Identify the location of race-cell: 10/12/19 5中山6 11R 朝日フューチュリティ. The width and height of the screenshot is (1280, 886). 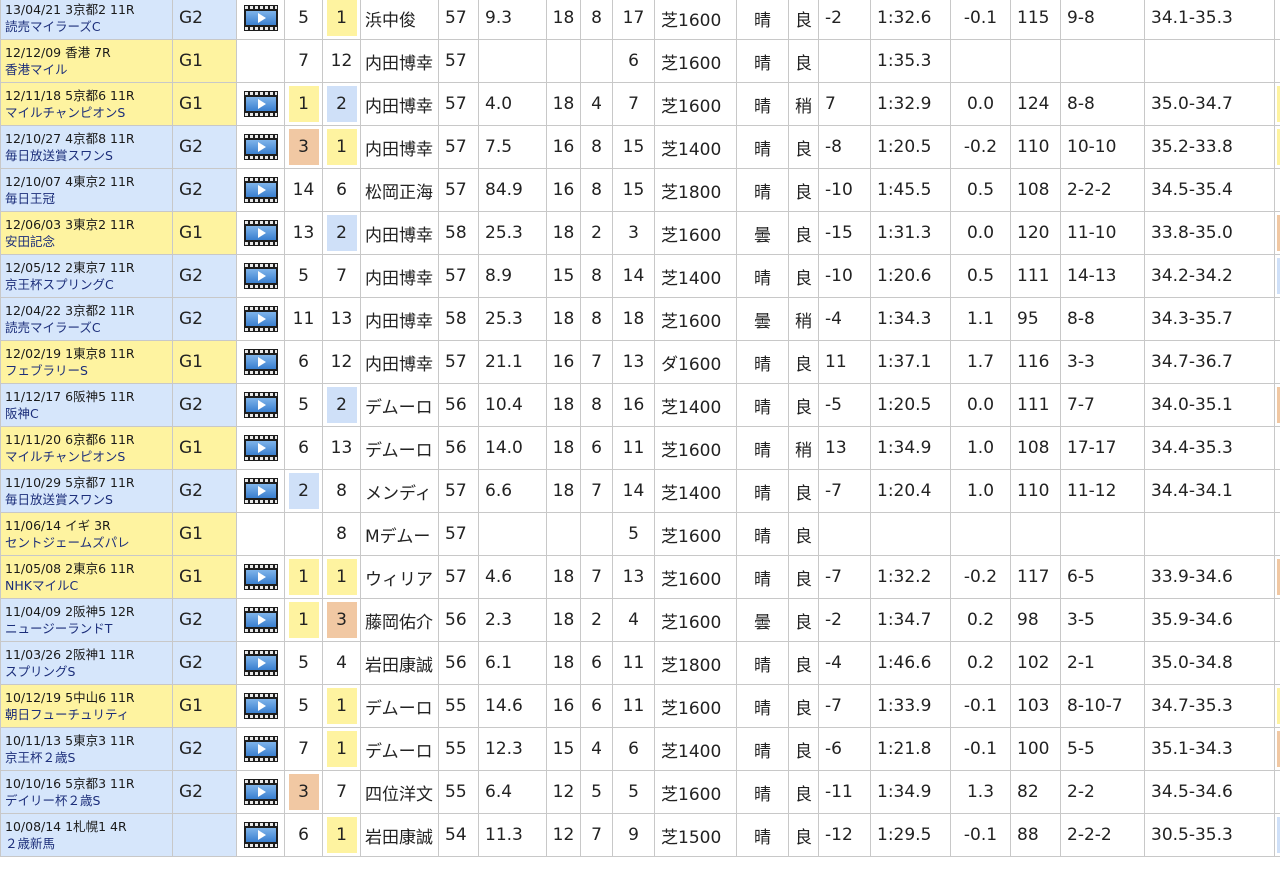
(86, 706).